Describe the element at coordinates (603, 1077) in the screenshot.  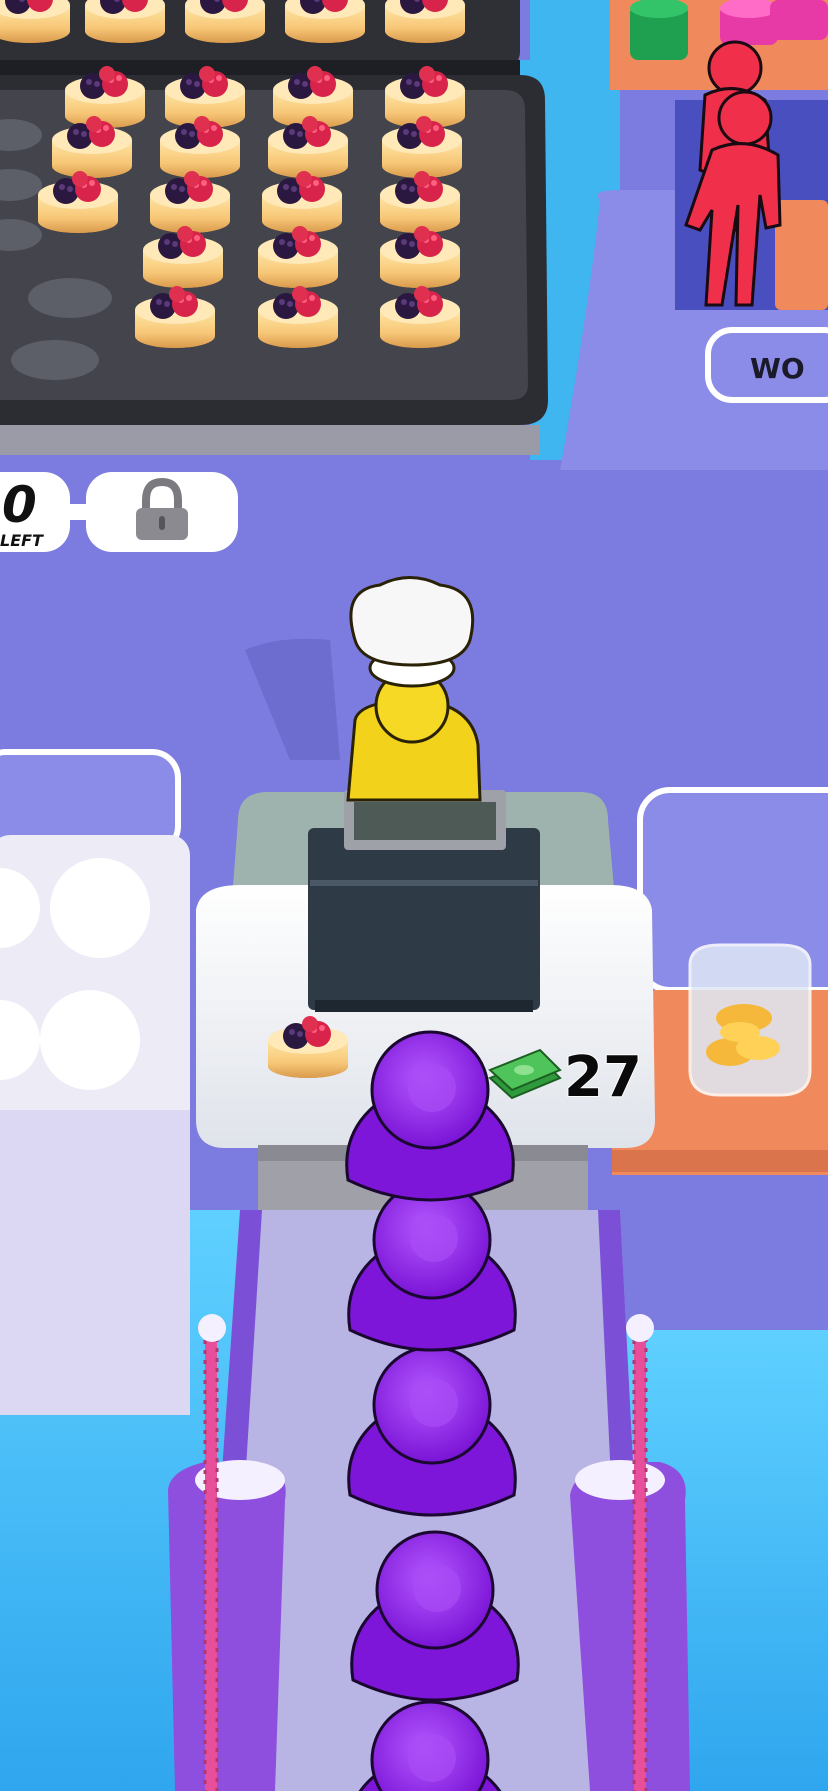
I see `money-amount: 27` at that location.